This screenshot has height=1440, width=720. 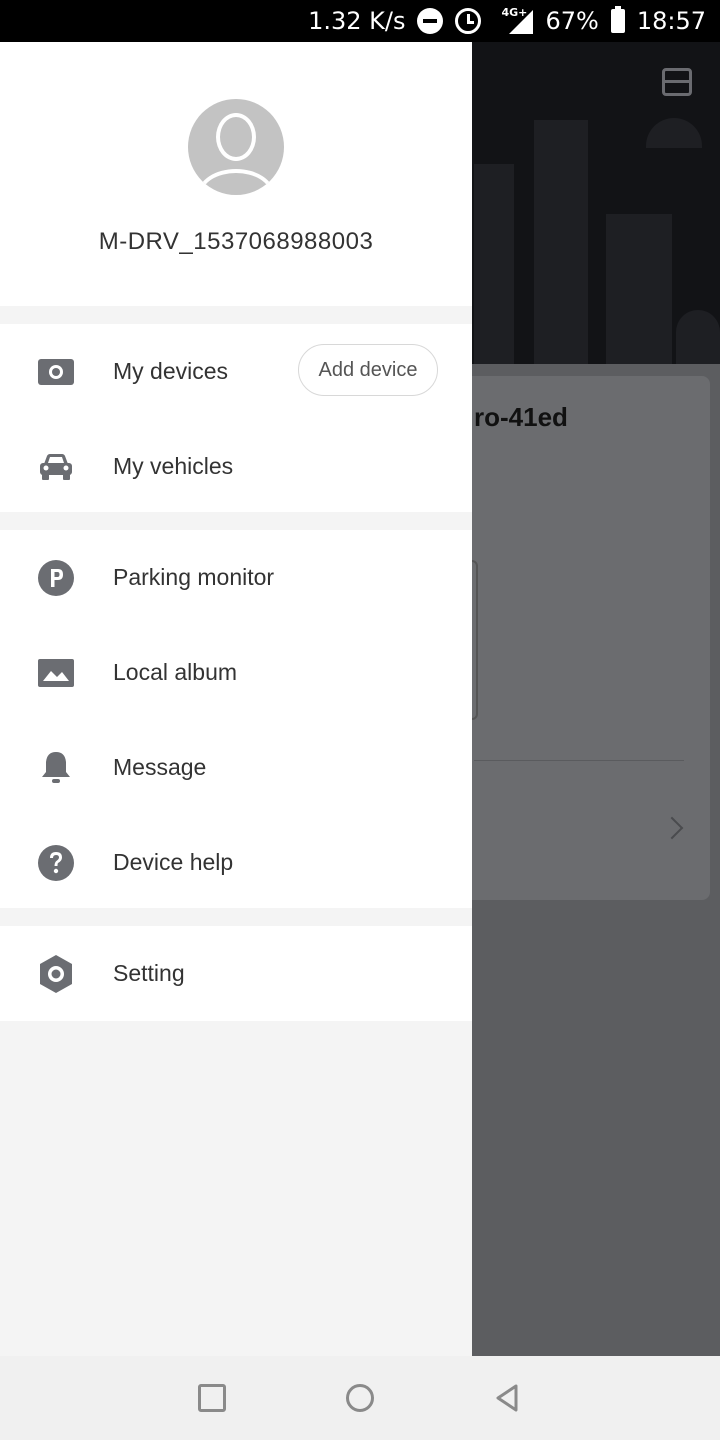 What do you see at coordinates (56, 467) in the screenshot?
I see `car-icon` at bounding box center [56, 467].